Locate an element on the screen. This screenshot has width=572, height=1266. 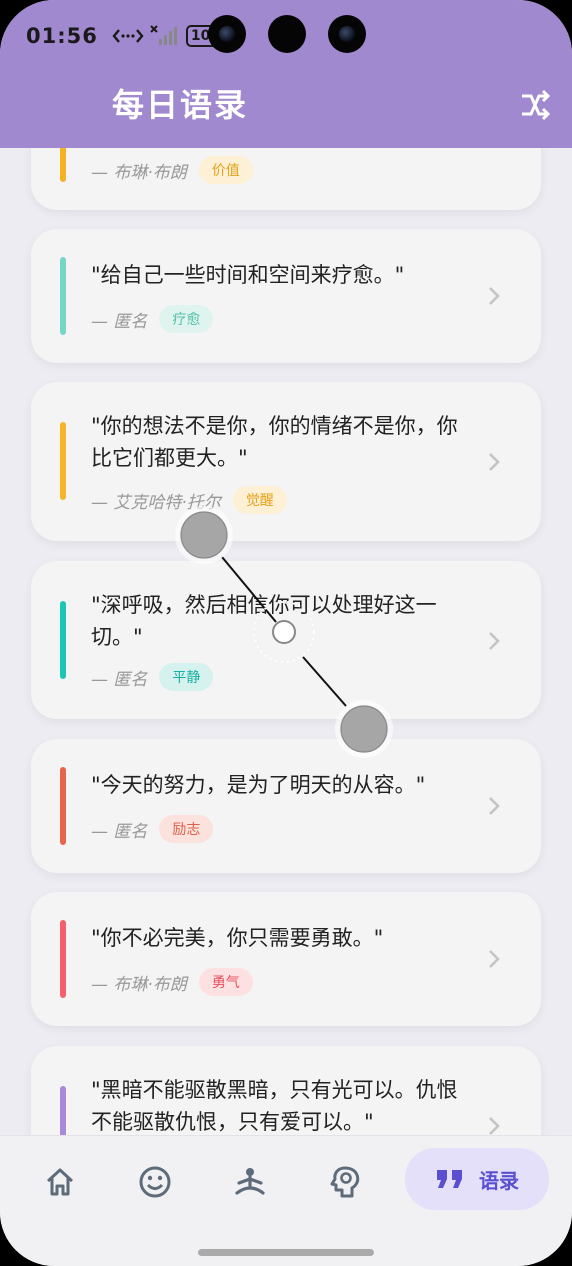
category-tag: 疗愈 is located at coordinates (186, 319).